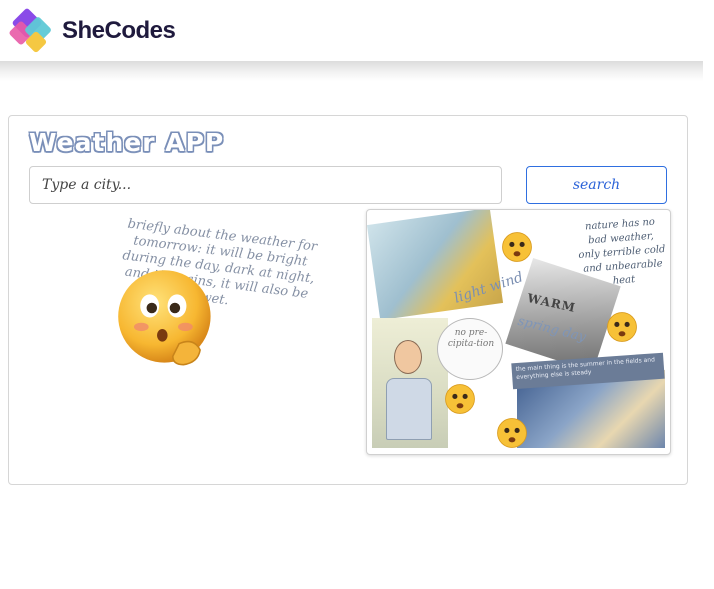 The width and height of the screenshot is (714, 589). I want to click on shecodes-logo-icon, so click(32, 30).